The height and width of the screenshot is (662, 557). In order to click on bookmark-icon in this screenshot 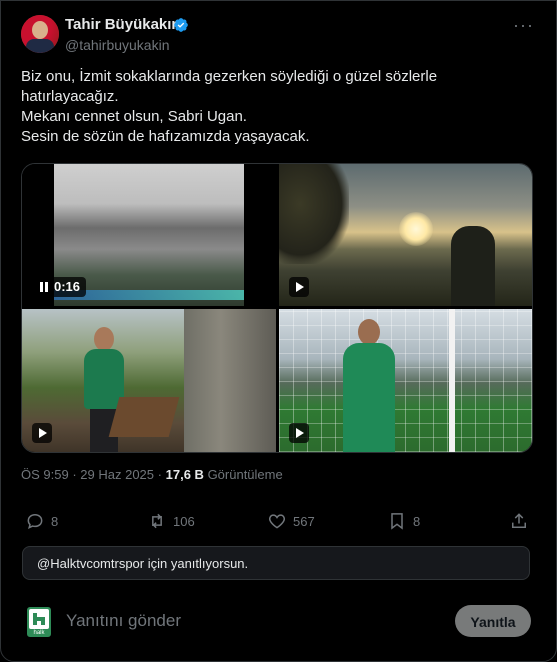, I will do `click(397, 521)`.